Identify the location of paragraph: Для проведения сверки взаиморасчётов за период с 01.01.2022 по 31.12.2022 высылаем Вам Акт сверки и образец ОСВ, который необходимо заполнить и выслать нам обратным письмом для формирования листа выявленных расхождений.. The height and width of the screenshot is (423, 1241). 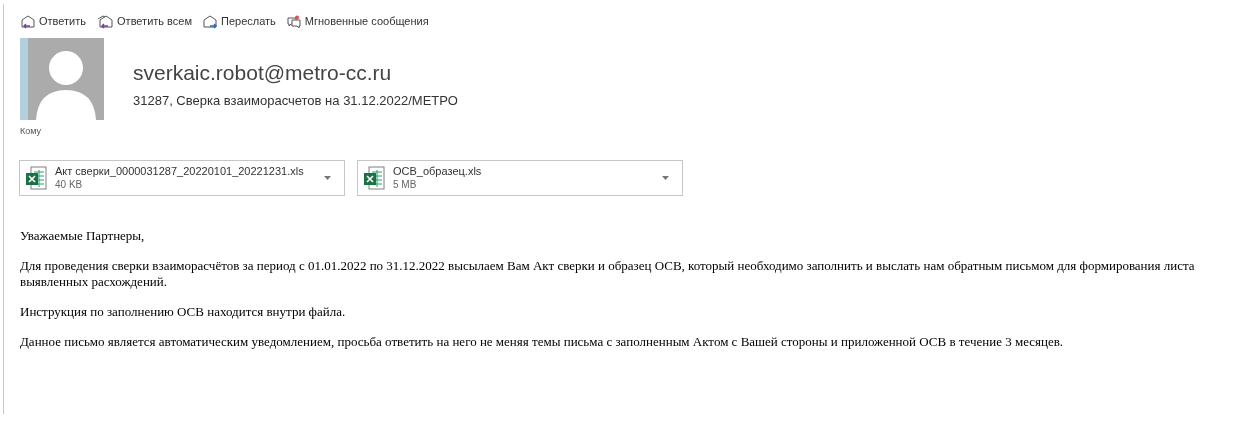
(608, 273).